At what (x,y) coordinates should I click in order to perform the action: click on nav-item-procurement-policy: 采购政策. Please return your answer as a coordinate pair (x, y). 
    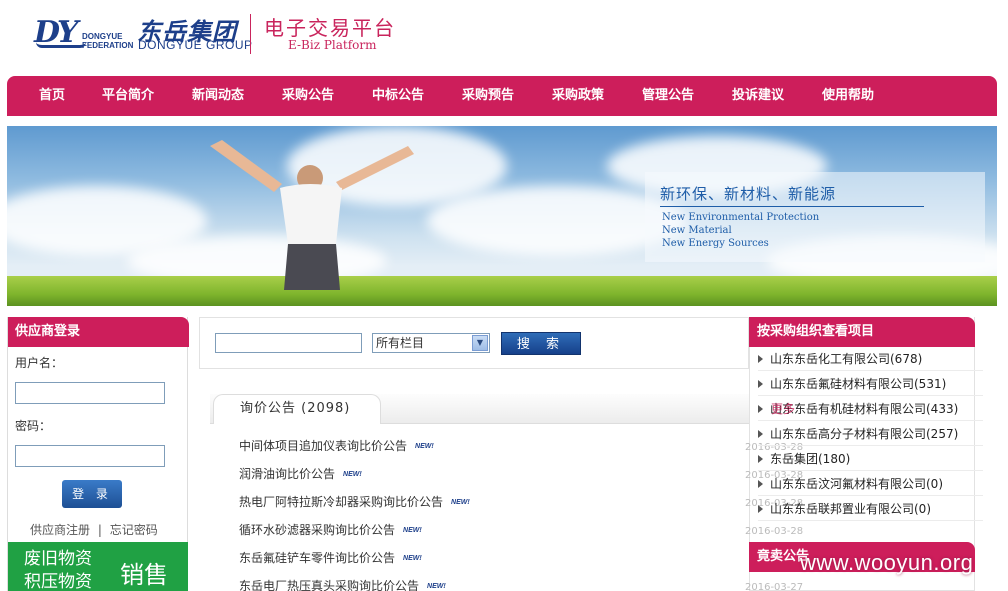
    Looking at the image, I should click on (578, 96).